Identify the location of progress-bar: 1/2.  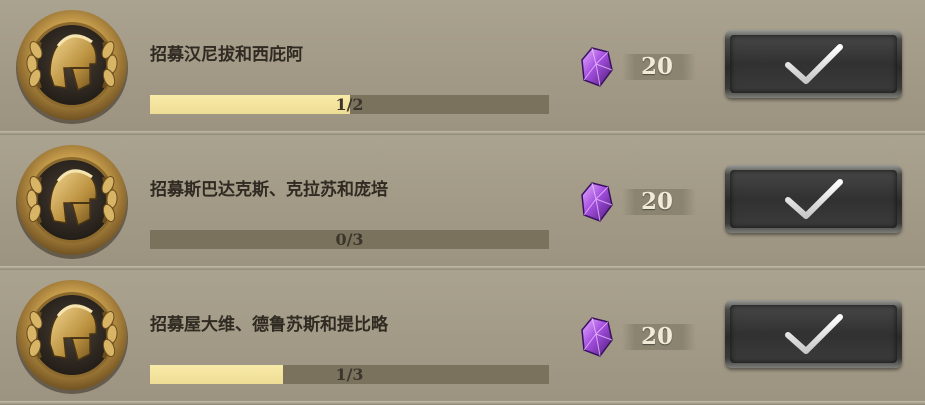
(349, 104).